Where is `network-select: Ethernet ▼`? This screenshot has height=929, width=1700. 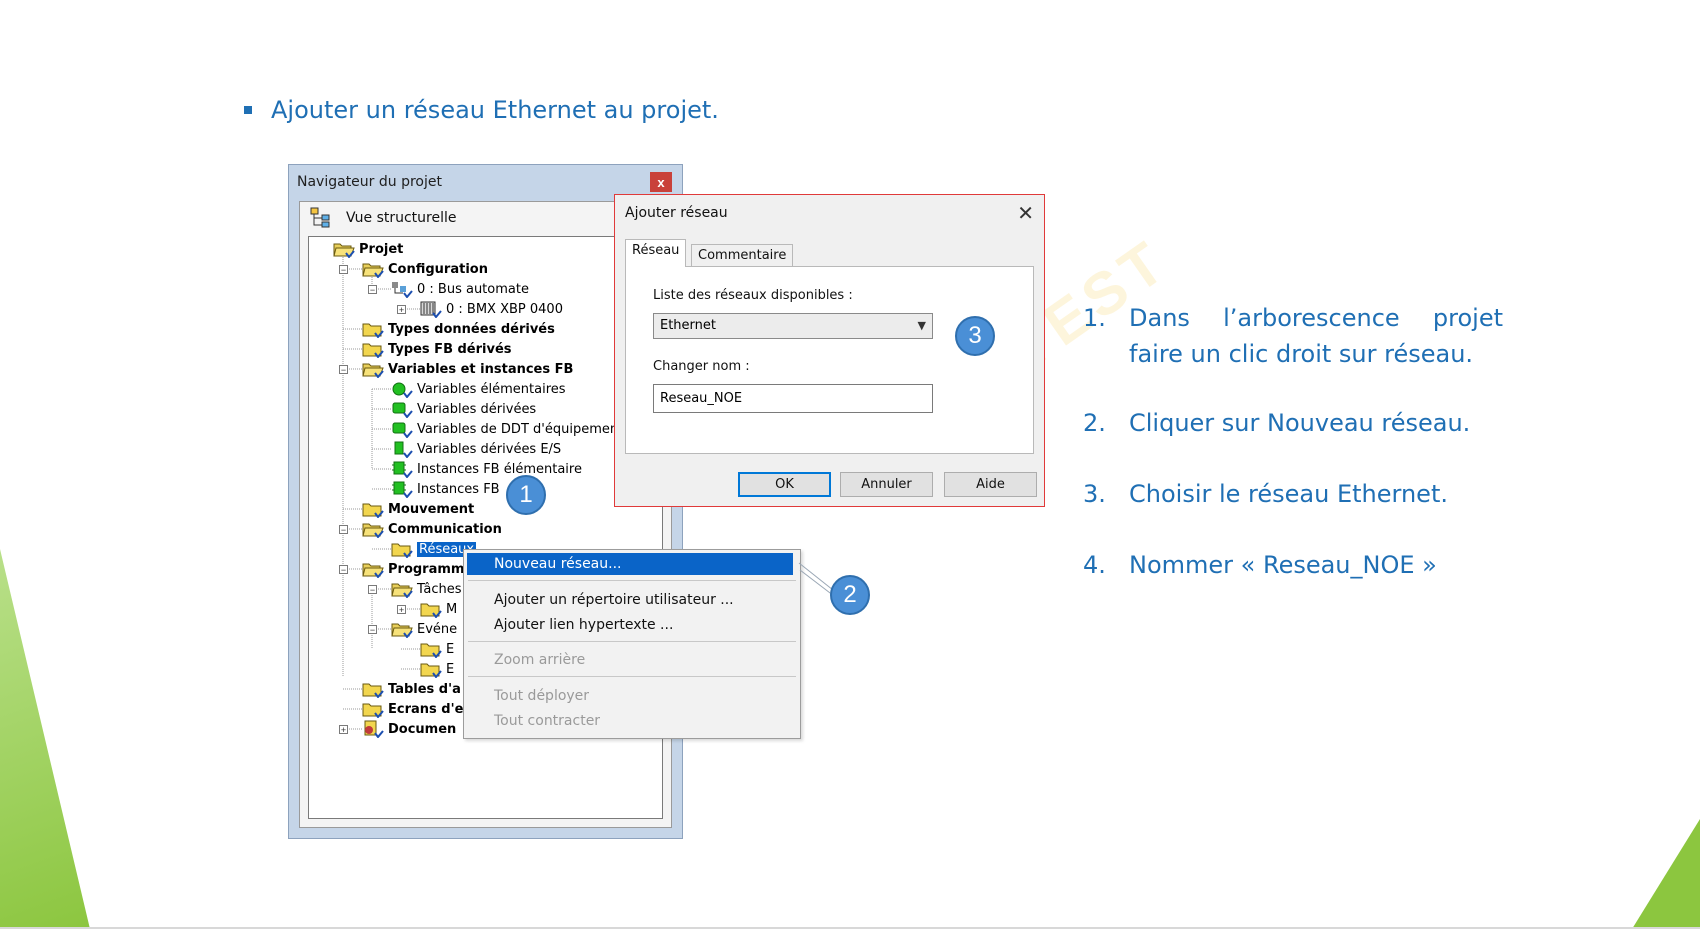
network-select: Ethernet ▼ is located at coordinates (793, 326).